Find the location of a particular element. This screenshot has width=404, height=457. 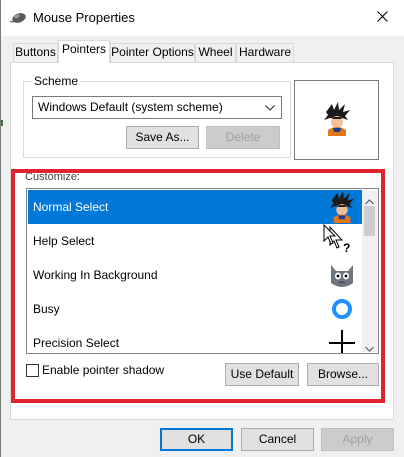

list-item-label: Busy is located at coordinates (46, 309).